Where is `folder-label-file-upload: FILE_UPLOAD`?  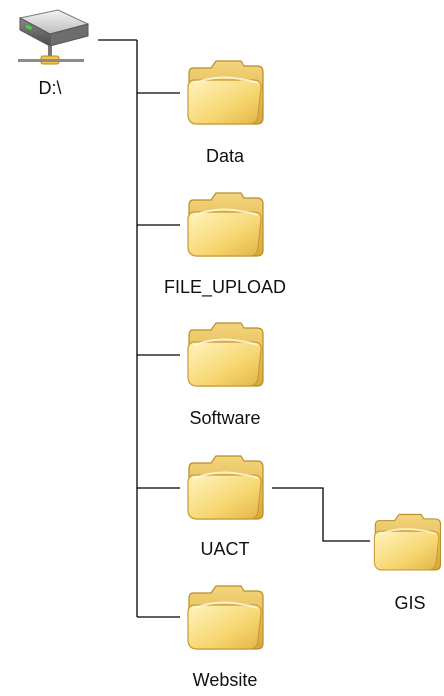
folder-label-file-upload: FILE_UPLOAD is located at coordinates (225, 287).